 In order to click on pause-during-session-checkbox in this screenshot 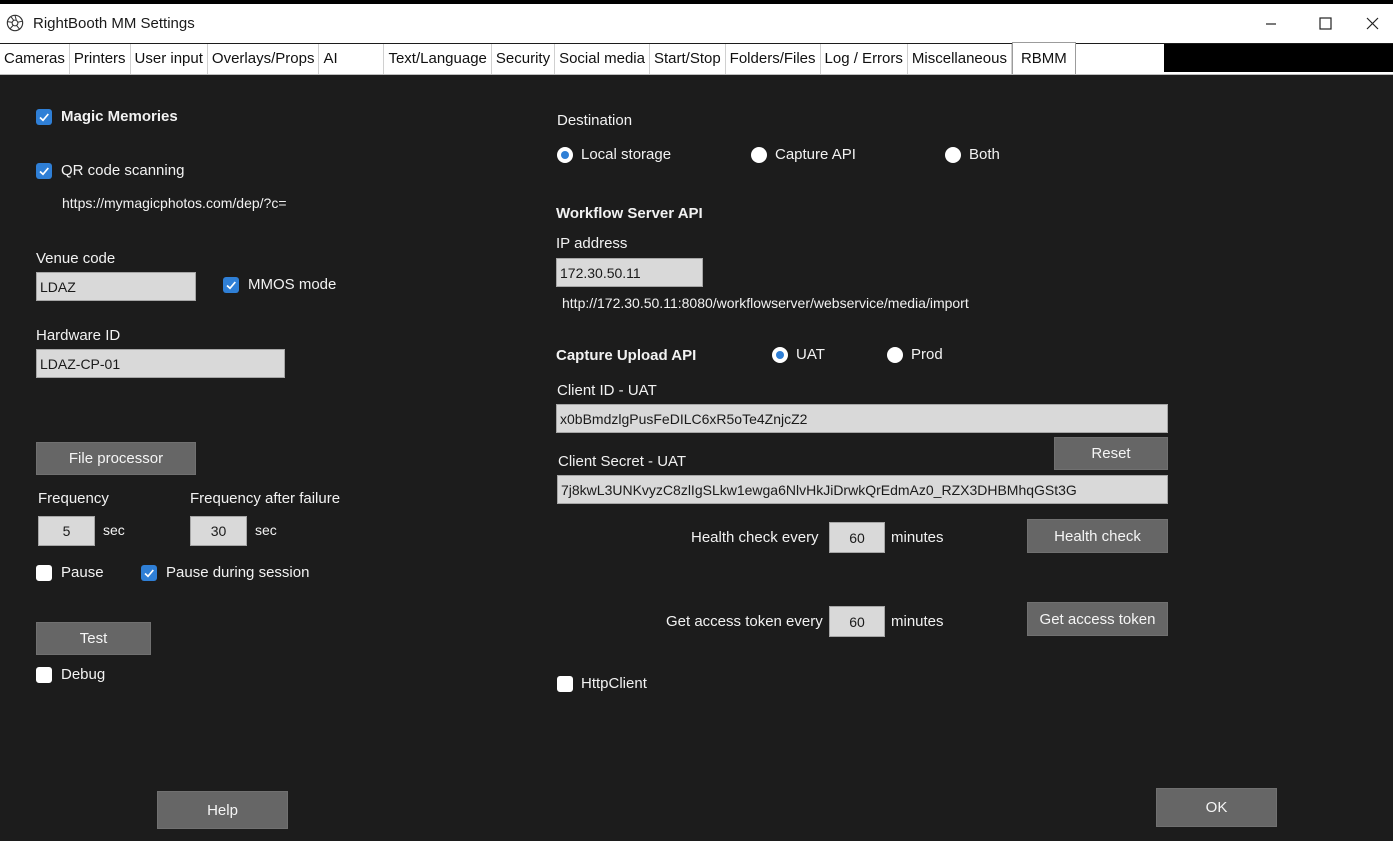, I will do `click(149, 573)`.